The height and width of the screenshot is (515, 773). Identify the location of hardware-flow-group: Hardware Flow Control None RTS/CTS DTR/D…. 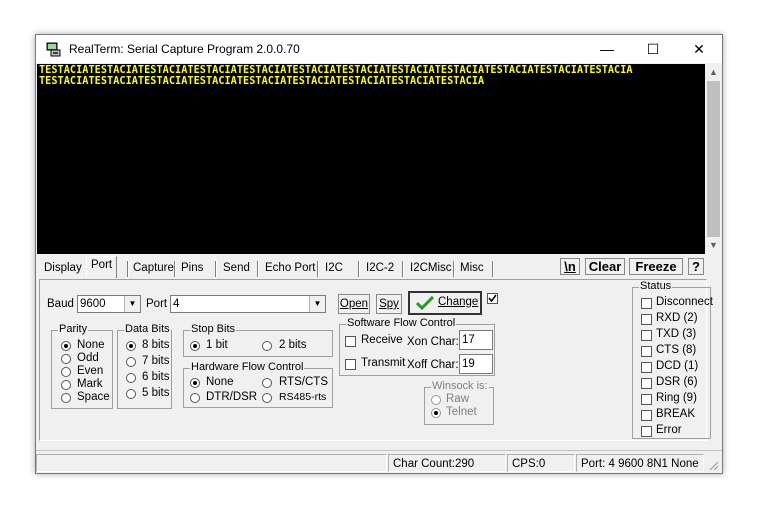
(258, 384).